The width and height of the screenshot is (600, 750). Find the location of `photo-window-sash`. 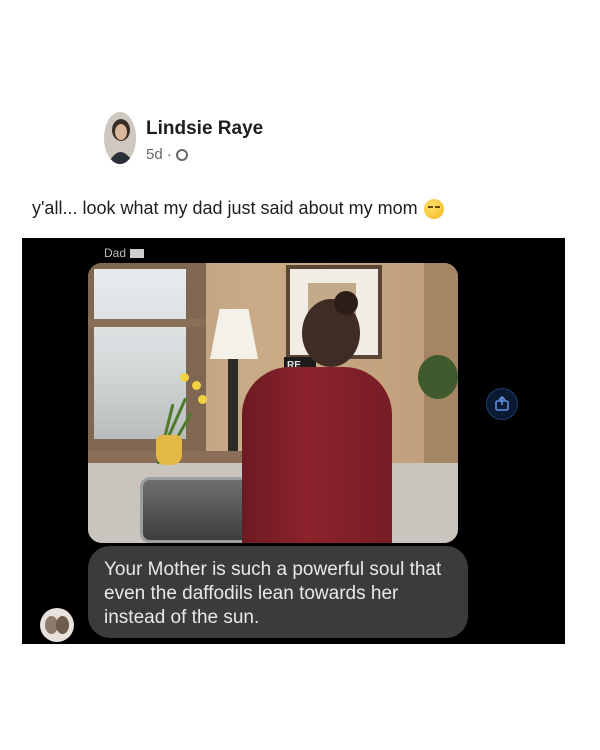

photo-window-sash is located at coordinates (147, 323).